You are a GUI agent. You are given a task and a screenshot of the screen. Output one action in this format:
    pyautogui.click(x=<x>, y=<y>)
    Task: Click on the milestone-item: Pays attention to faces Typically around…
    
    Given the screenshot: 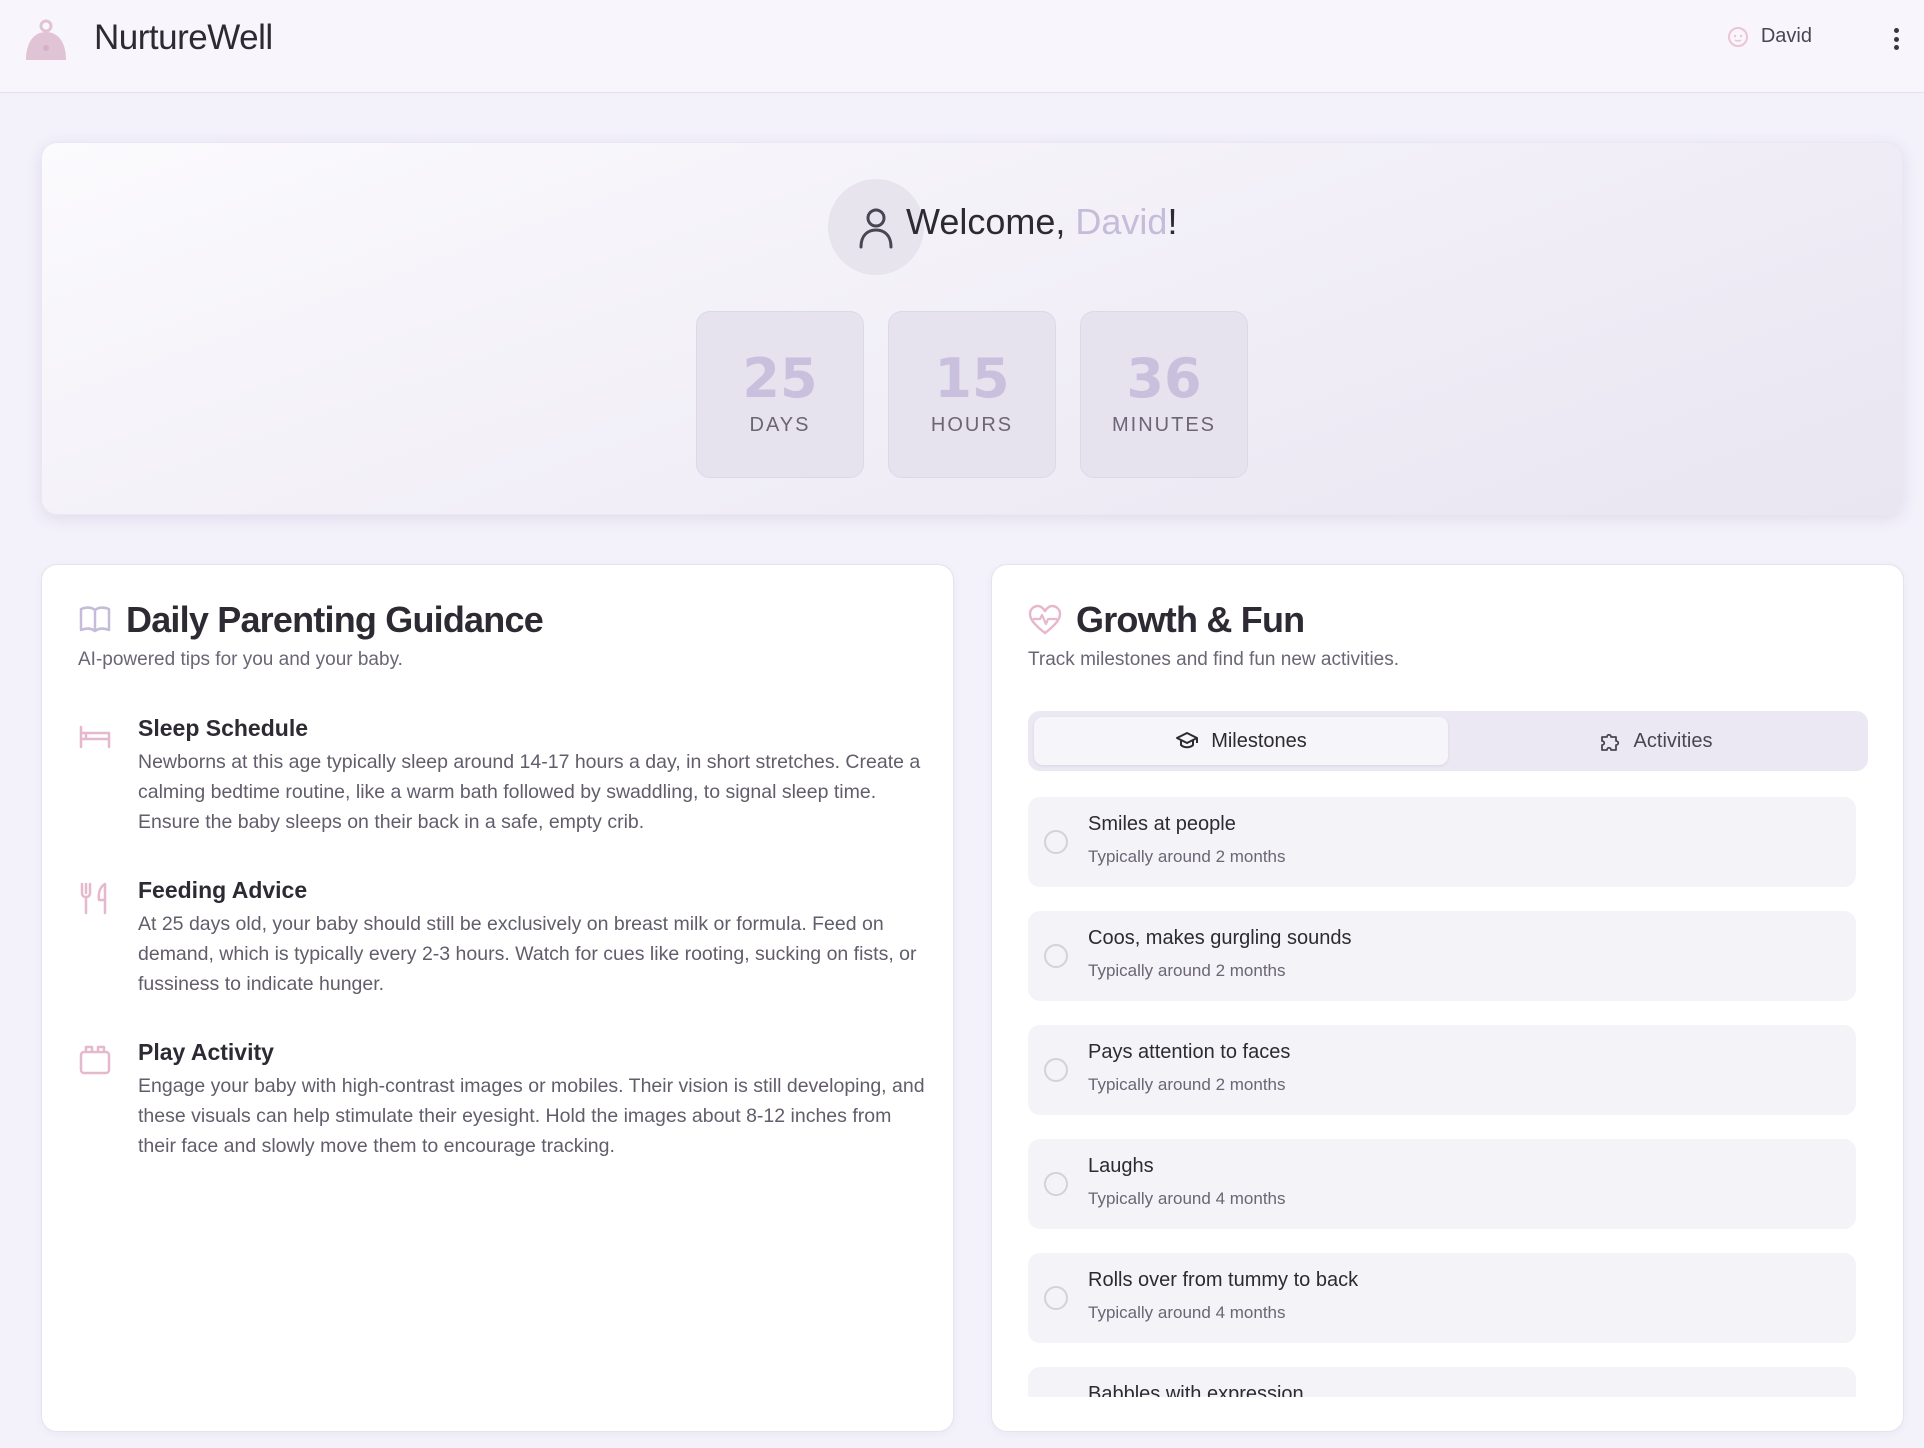 What is the action you would take?
    pyautogui.click(x=1442, y=1070)
    